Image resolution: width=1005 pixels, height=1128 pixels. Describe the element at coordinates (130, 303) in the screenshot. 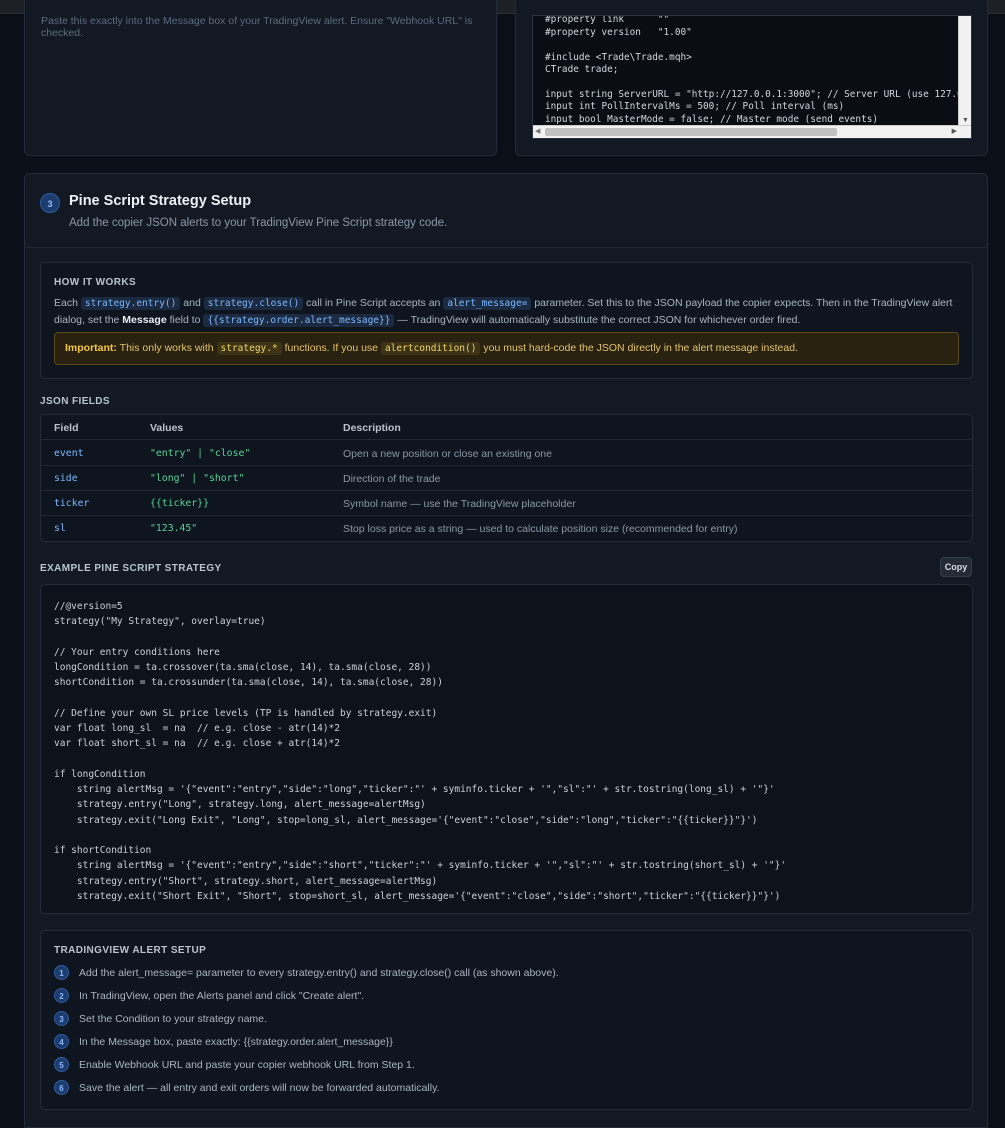

I see `code-chip: strategy.entry()` at that location.